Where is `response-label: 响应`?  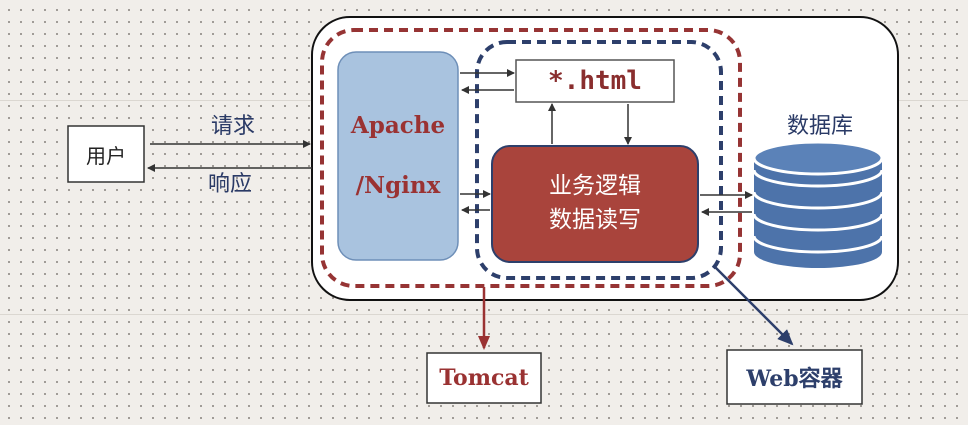
response-label: 响应 is located at coordinates (229, 184).